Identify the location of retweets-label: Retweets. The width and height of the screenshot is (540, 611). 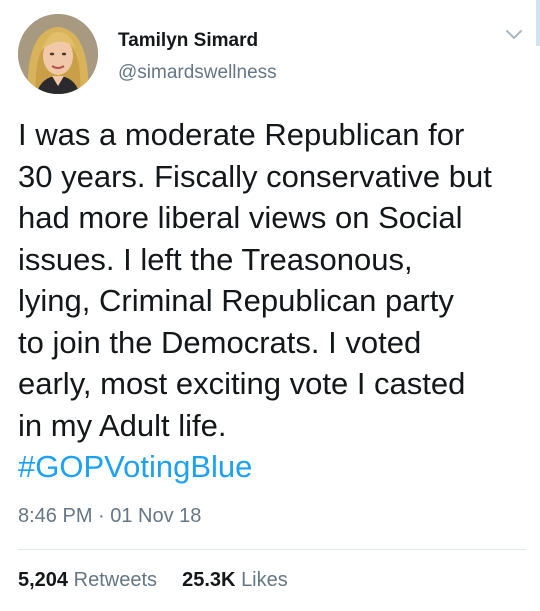
(115, 580).